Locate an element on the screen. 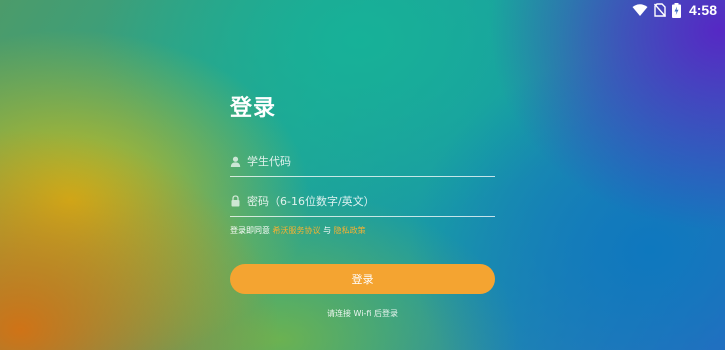 This screenshot has width=725, height=350. no-sim-icon is located at coordinates (659, 10).